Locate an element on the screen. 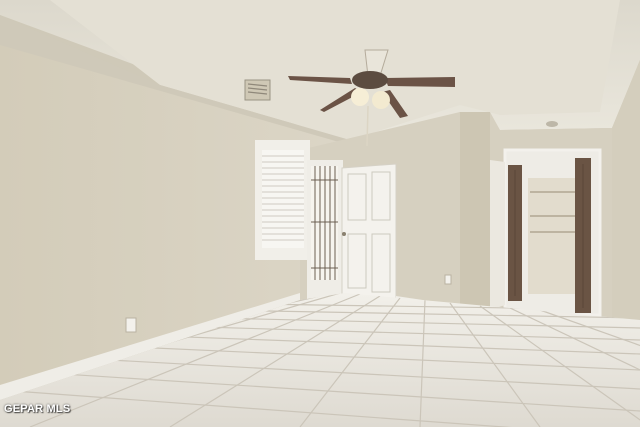 This screenshot has width=640, height=427. window-blinds is located at coordinates (283, 199).